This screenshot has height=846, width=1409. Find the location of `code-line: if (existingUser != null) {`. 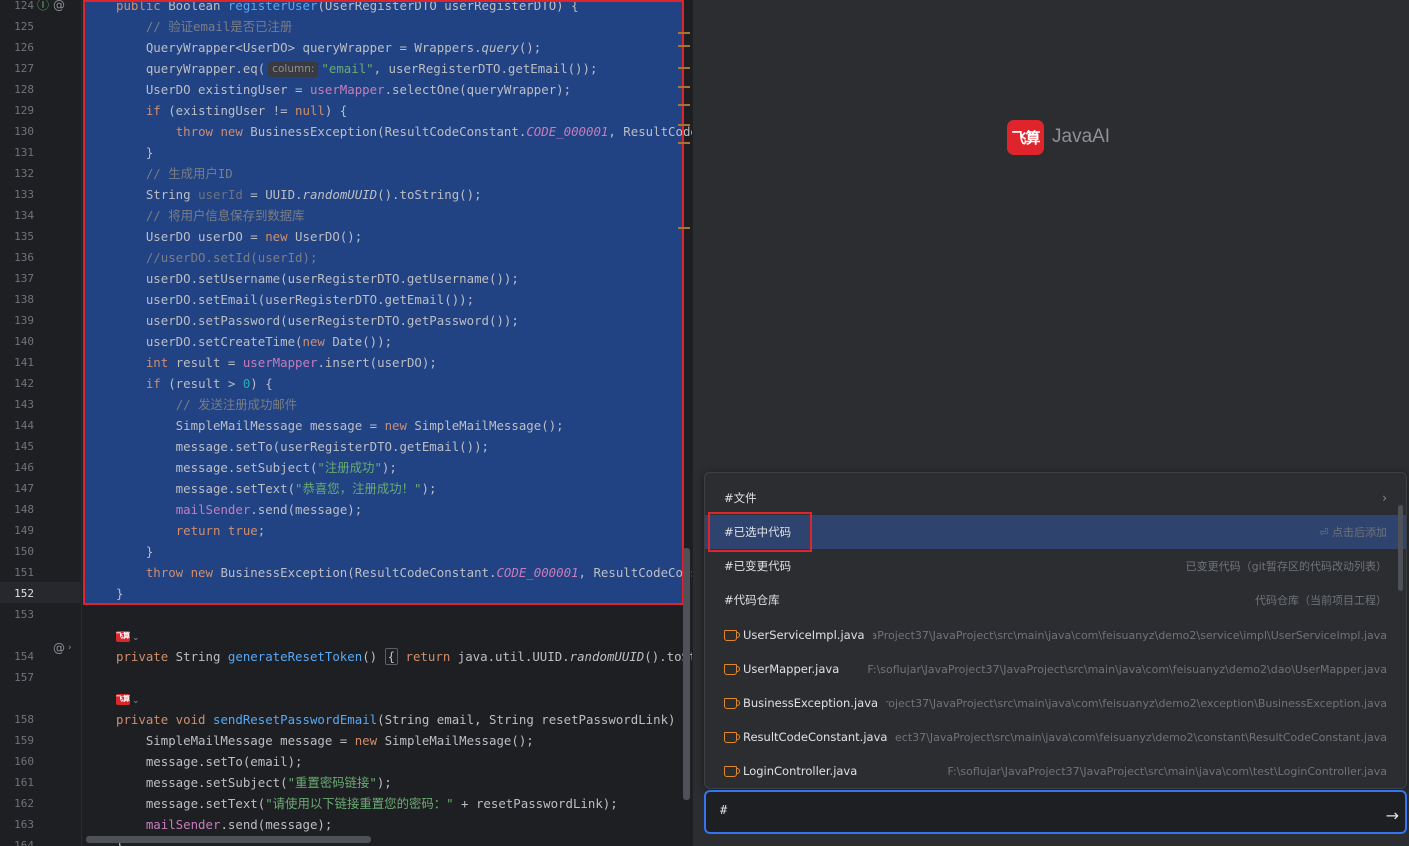

code-line: if (existingUser != null) { is located at coordinates (387, 110).